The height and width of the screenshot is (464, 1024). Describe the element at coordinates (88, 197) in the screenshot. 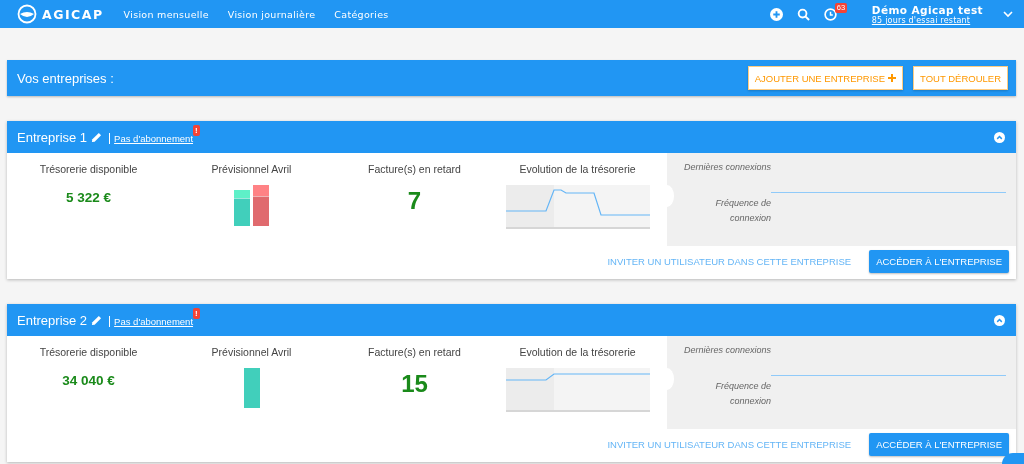

I see `treasury-amount: 5 322 €` at that location.